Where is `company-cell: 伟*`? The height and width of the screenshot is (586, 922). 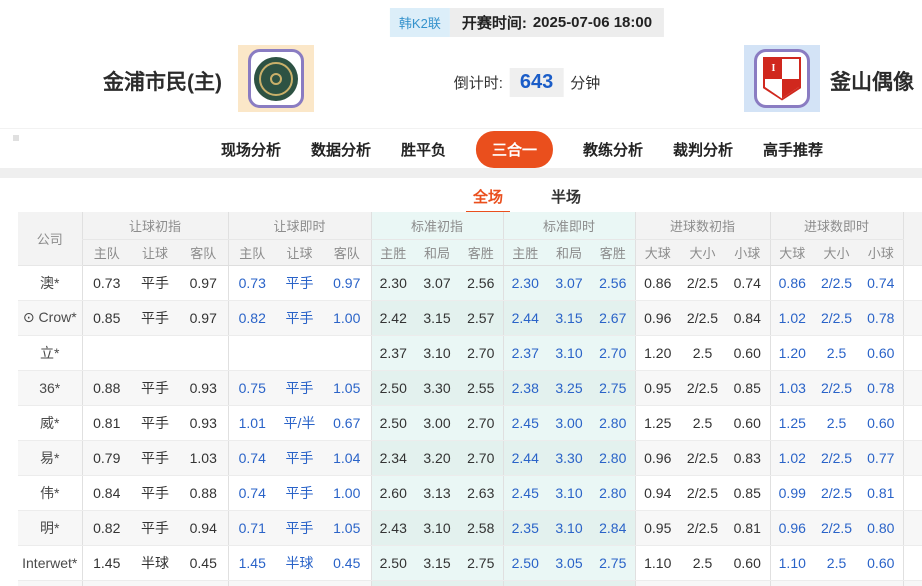
company-cell: 伟* is located at coordinates (50, 493).